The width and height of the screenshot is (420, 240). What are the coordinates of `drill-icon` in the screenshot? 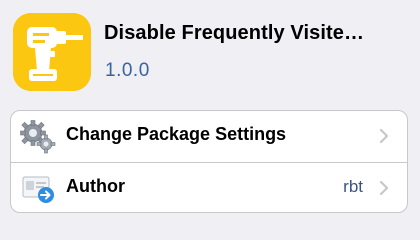 It's located at (52, 52).